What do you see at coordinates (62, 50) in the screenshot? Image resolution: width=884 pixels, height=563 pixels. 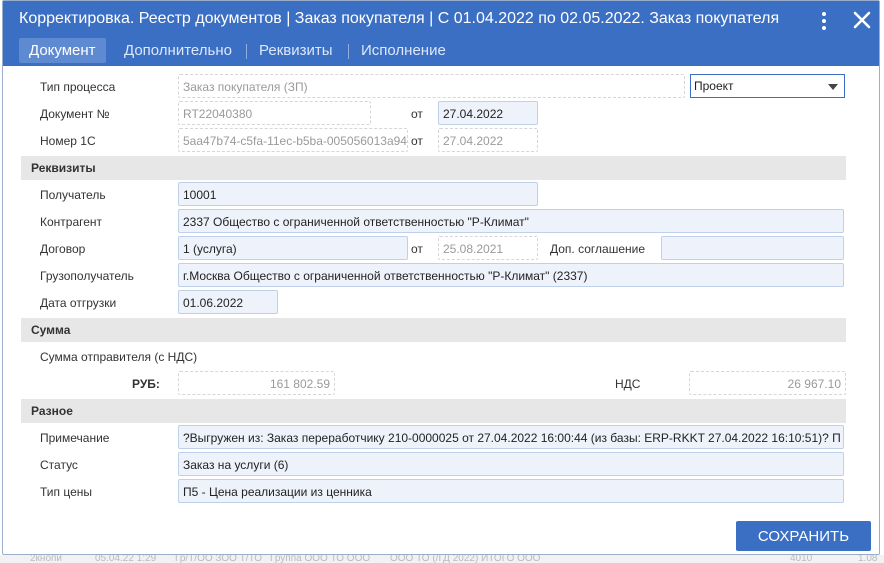 I see `tab-document: Документ` at bounding box center [62, 50].